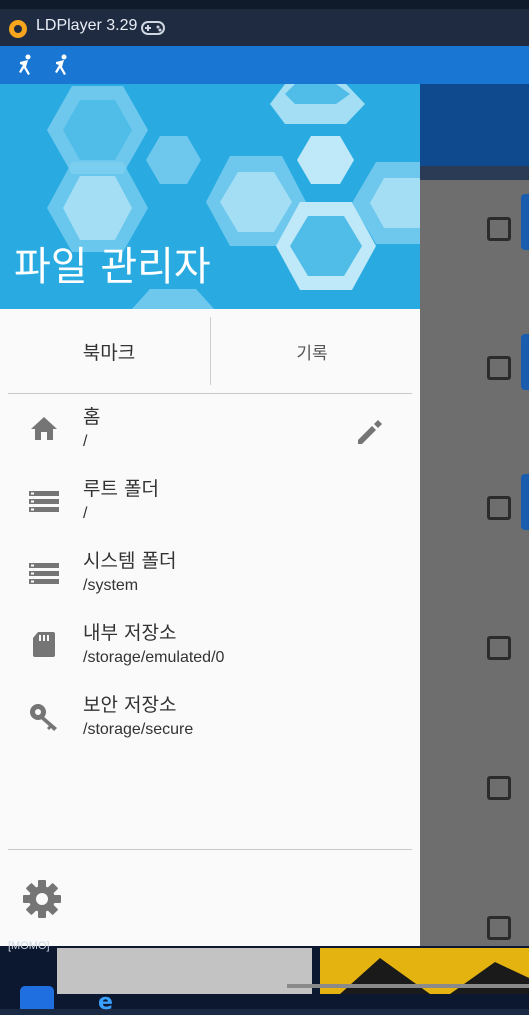  I want to click on taskbar-label: [MOMO], so click(29, 946).